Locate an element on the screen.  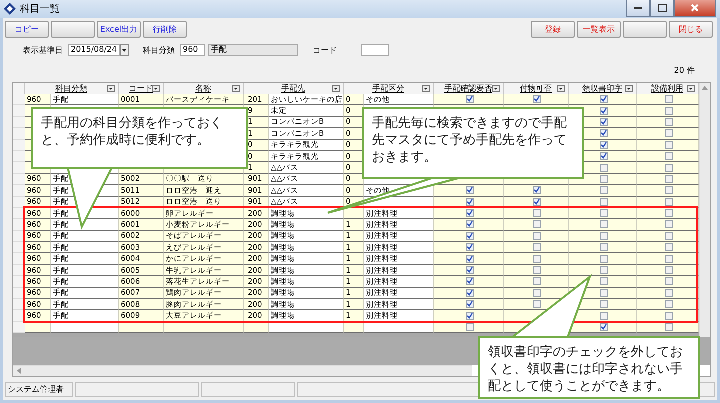
vertical-scrollbar is located at coordinates (704, 210).